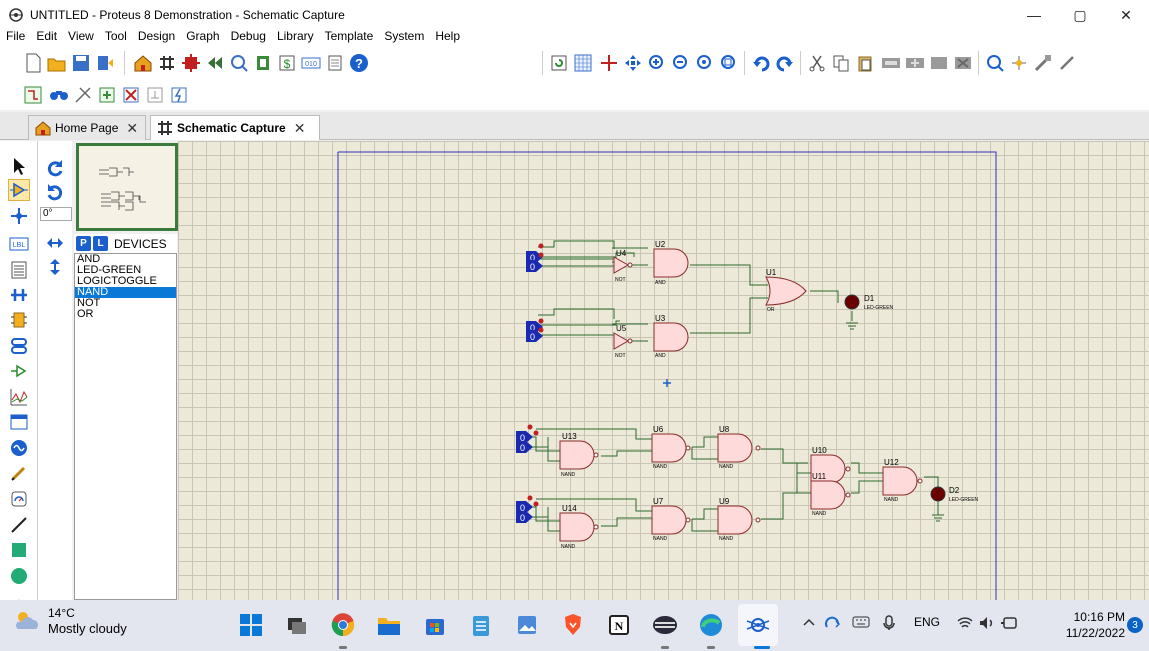 The width and height of the screenshot is (1149, 651). I want to click on zoom-out-icon, so click(681, 63).